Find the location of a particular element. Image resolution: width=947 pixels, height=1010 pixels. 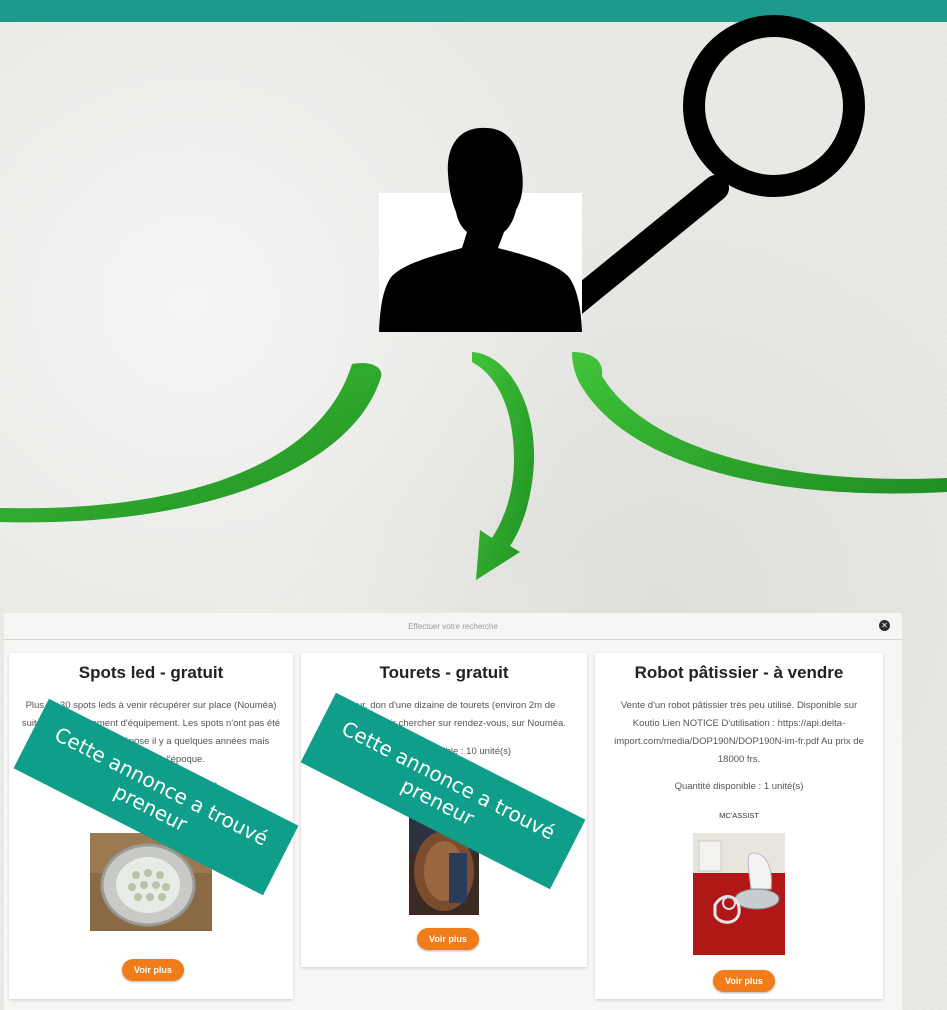

card-title: Tourets - gratuit is located at coordinates (444, 672).